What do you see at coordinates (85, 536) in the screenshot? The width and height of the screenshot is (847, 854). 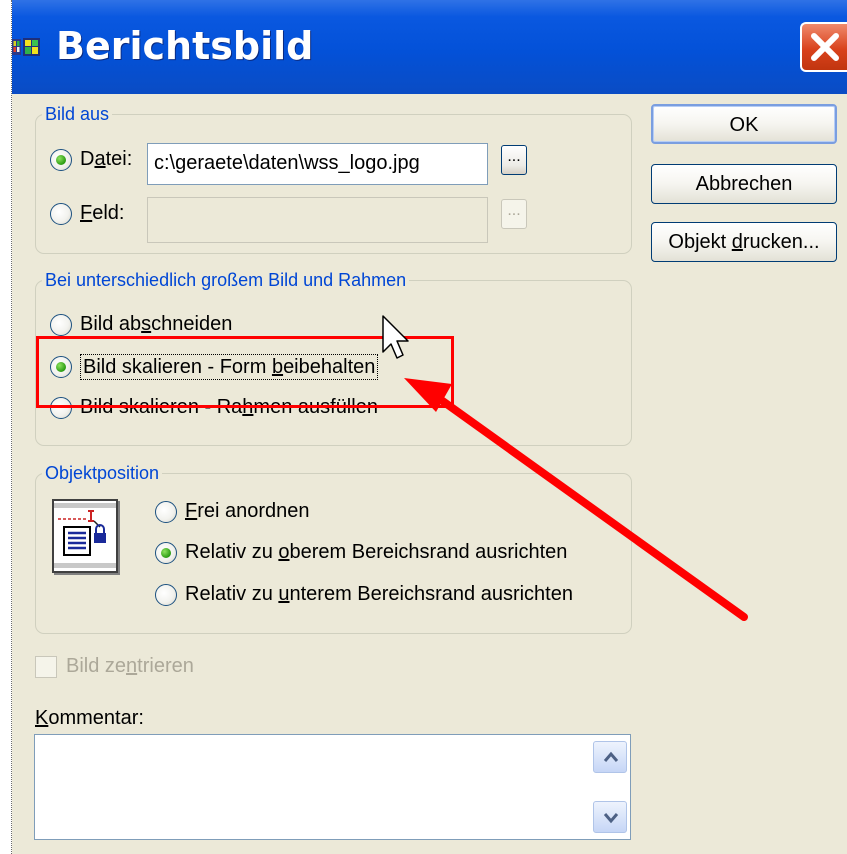 I see `anchor-position-icon` at bounding box center [85, 536].